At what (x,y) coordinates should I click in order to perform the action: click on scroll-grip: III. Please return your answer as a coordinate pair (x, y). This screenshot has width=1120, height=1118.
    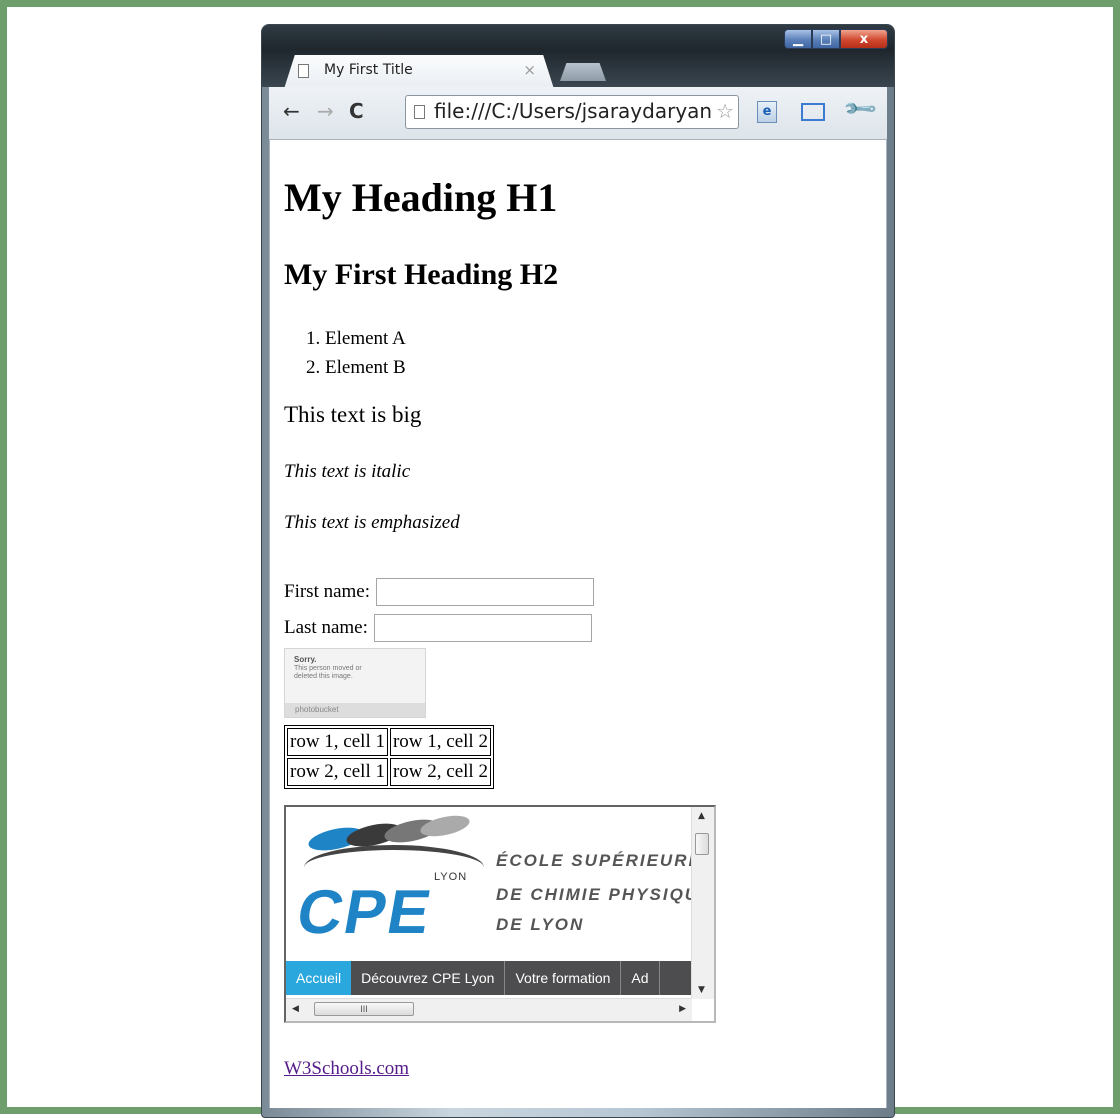
    Looking at the image, I should click on (364, 1009).